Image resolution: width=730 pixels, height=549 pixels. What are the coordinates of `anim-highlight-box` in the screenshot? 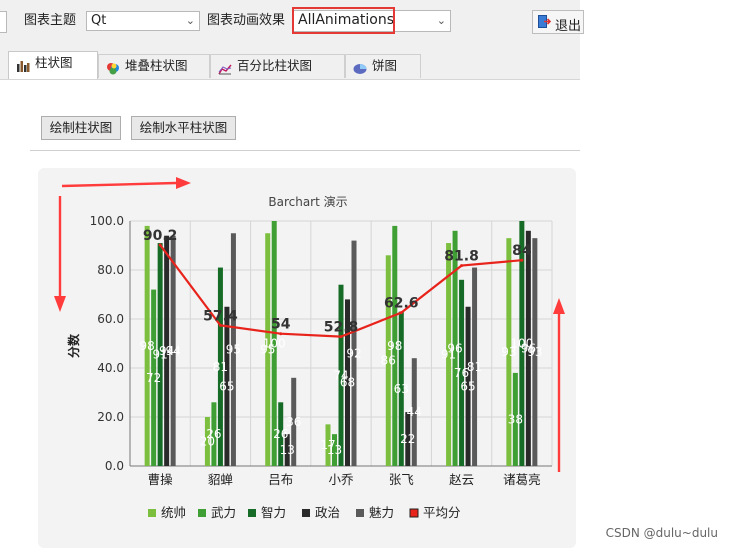 It's located at (343, 20).